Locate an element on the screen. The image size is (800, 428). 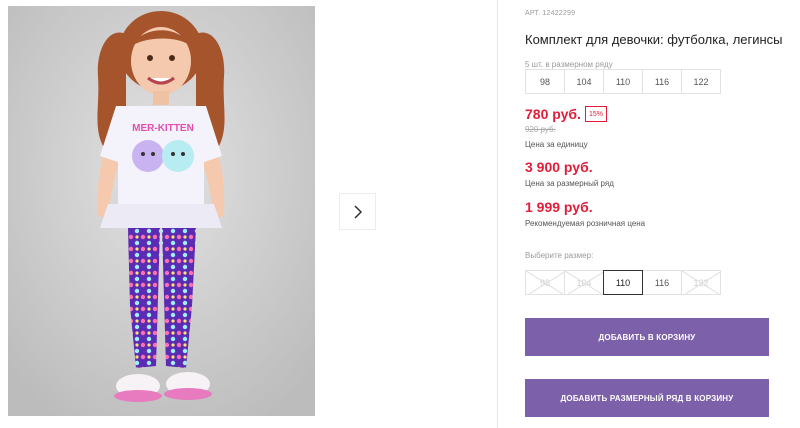
size-selector: 98 104 110 116 122 is located at coordinates (623, 282).